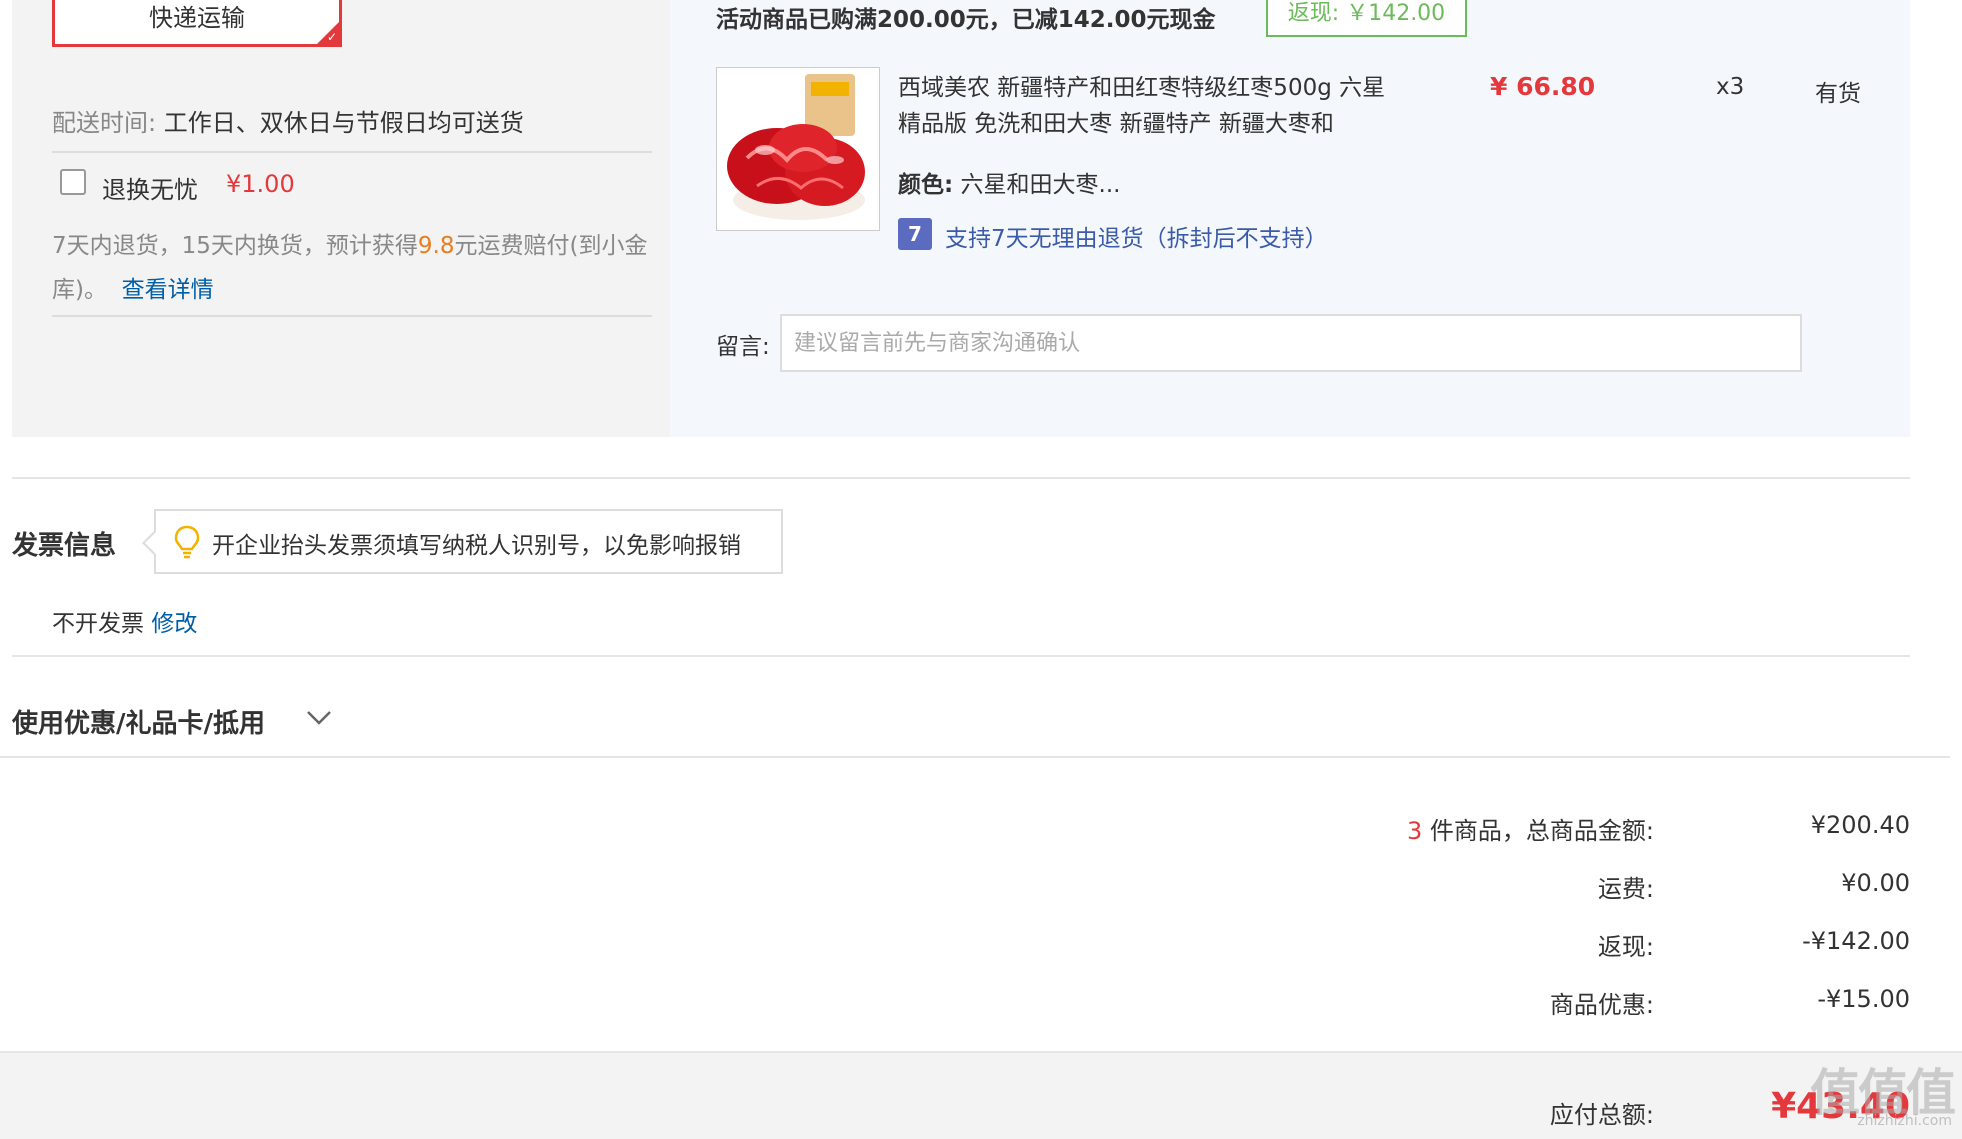  I want to click on cashback-label: 返现:, so click(1625, 947).